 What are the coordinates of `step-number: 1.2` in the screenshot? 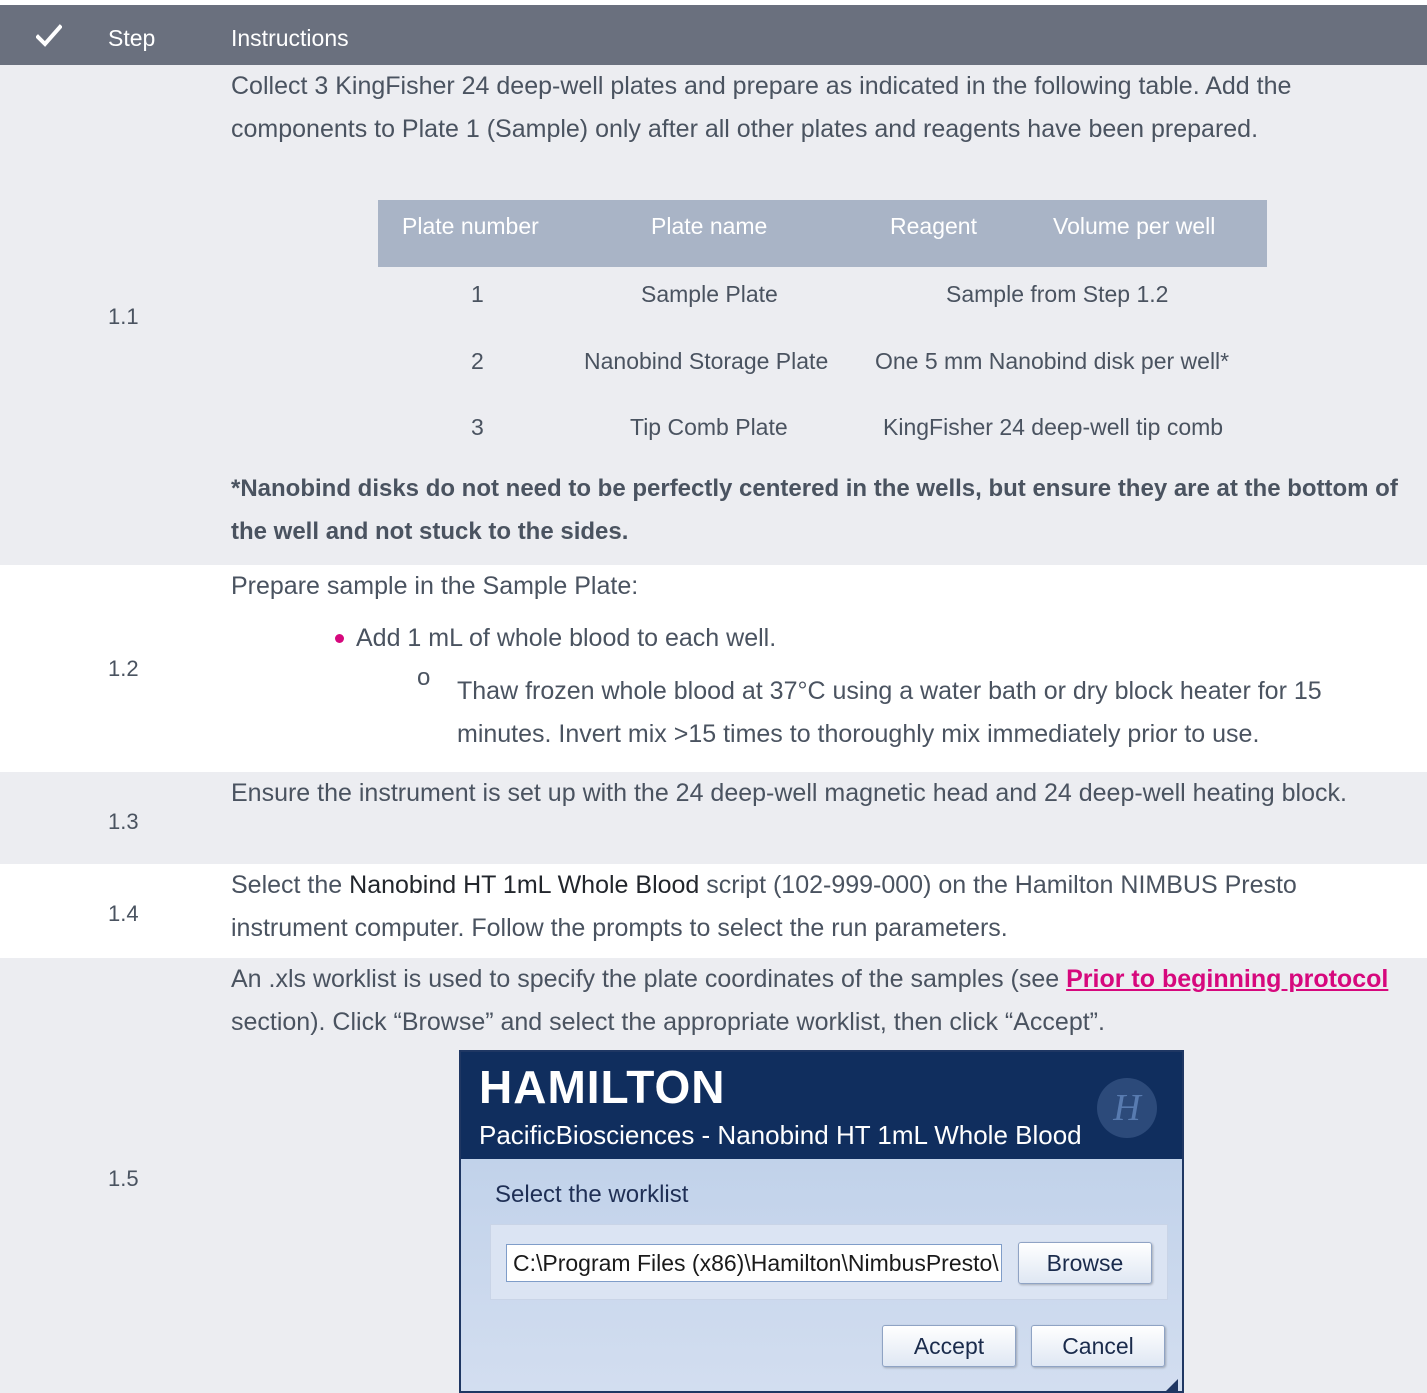 It's located at (123, 668).